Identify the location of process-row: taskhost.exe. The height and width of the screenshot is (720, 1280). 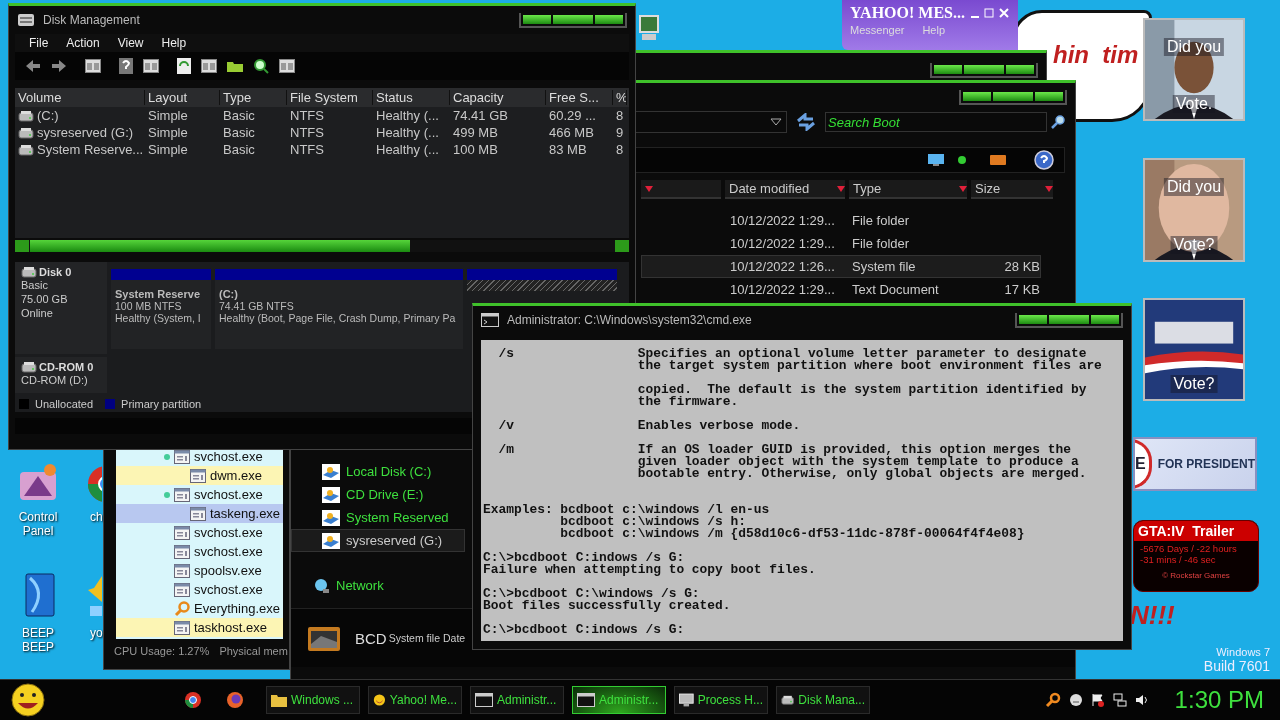
(199, 627).